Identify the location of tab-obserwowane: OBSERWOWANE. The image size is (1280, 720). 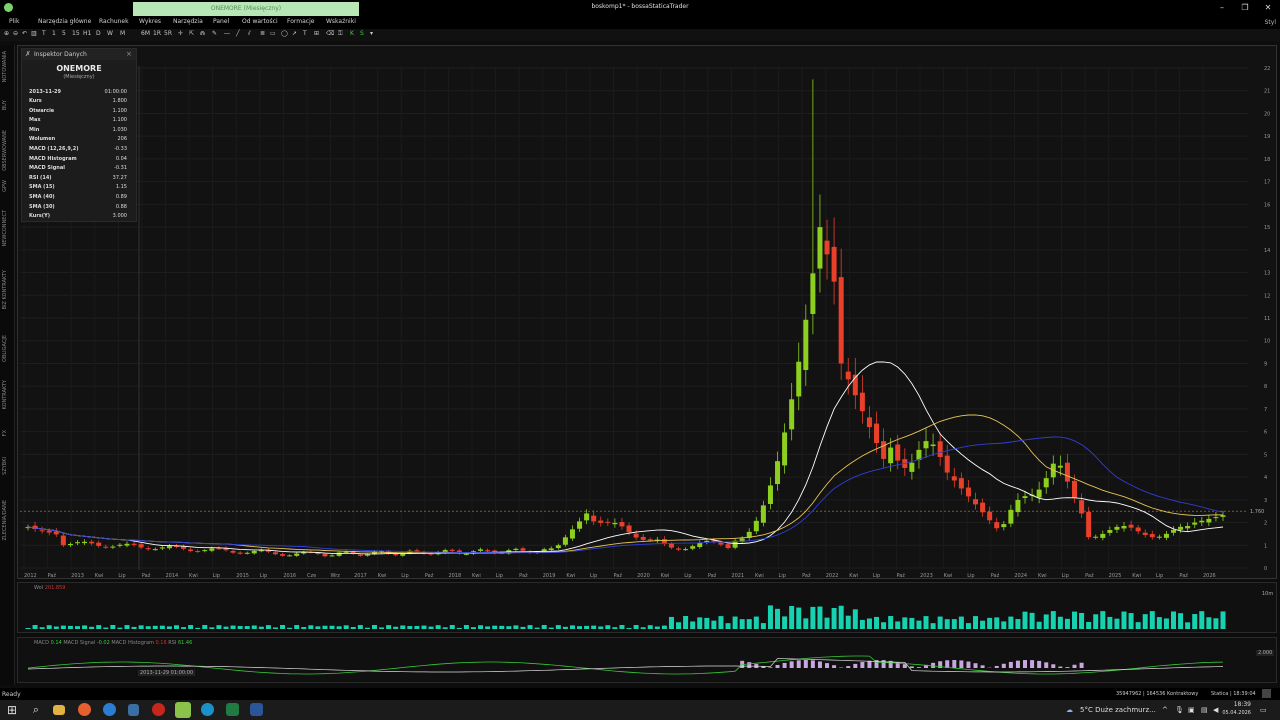
(5, 150).